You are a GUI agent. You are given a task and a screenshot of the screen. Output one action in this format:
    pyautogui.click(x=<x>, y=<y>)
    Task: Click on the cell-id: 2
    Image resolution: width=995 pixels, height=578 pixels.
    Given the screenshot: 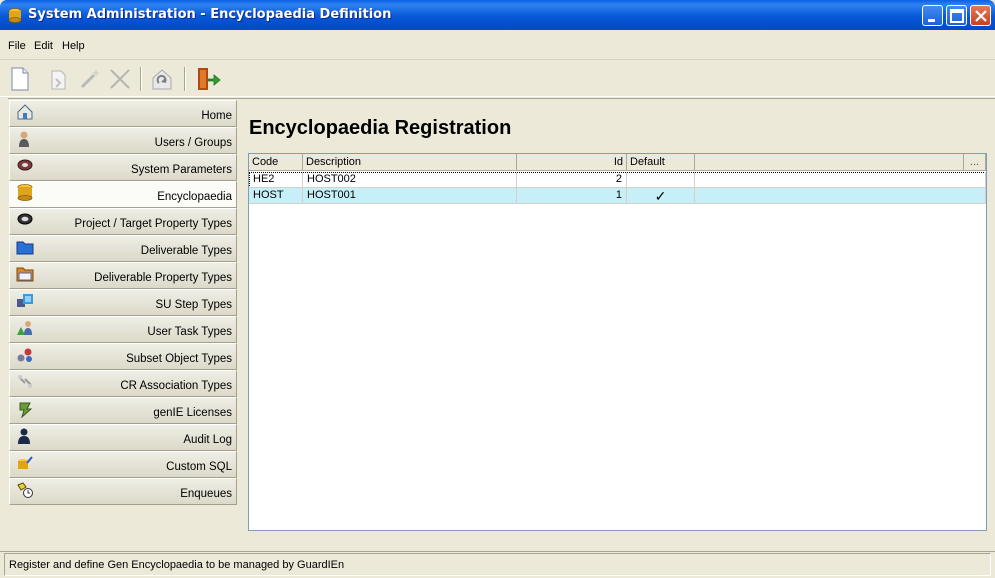 What is the action you would take?
    pyautogui.click(x=572, y=180)
    